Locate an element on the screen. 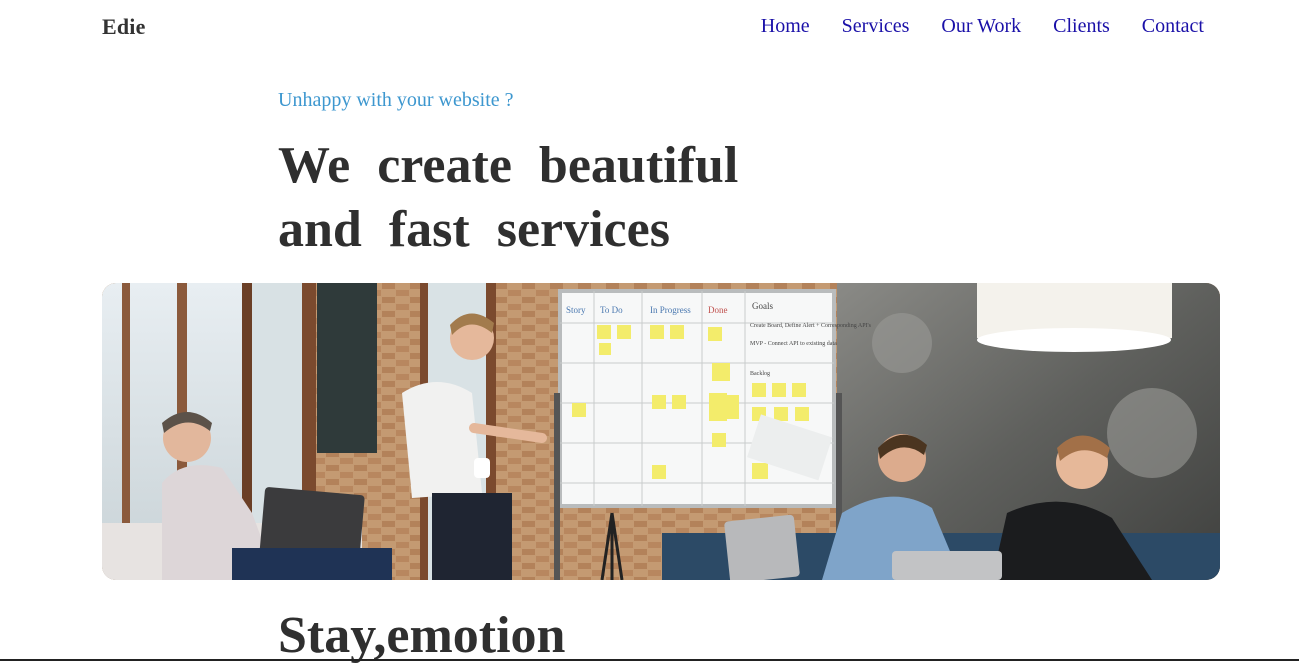 The height and width of the screenshot is (668, 1299). hero-headline-line-1: We create beautiful is located at coordinates (508, 165).